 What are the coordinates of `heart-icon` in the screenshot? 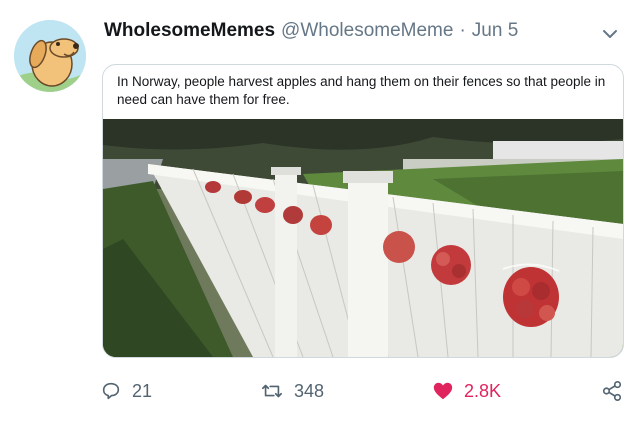 It's located at (443, 391).